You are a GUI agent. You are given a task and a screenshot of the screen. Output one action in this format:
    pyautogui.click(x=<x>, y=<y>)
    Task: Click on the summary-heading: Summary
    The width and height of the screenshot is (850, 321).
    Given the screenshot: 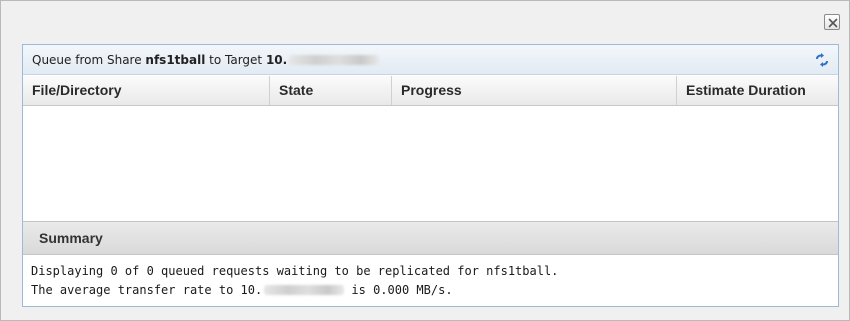 What is the action you would take?
    pyautogui.click(x=430, y=238)
    